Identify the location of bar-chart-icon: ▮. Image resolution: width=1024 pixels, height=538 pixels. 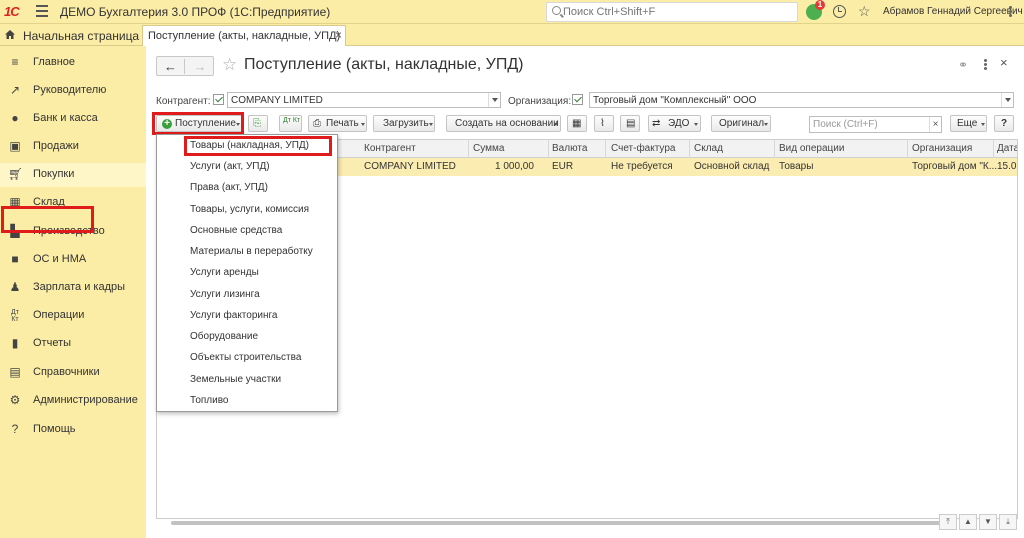
(15, 343).